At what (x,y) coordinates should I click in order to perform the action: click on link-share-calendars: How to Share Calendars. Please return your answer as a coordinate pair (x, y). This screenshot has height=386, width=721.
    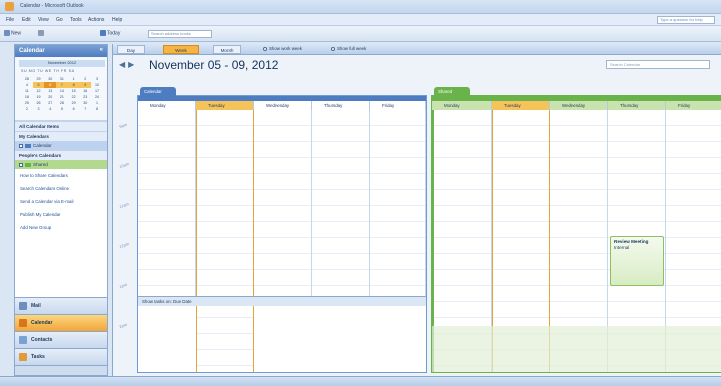
    Looking at the image, I should click on (61, 176).